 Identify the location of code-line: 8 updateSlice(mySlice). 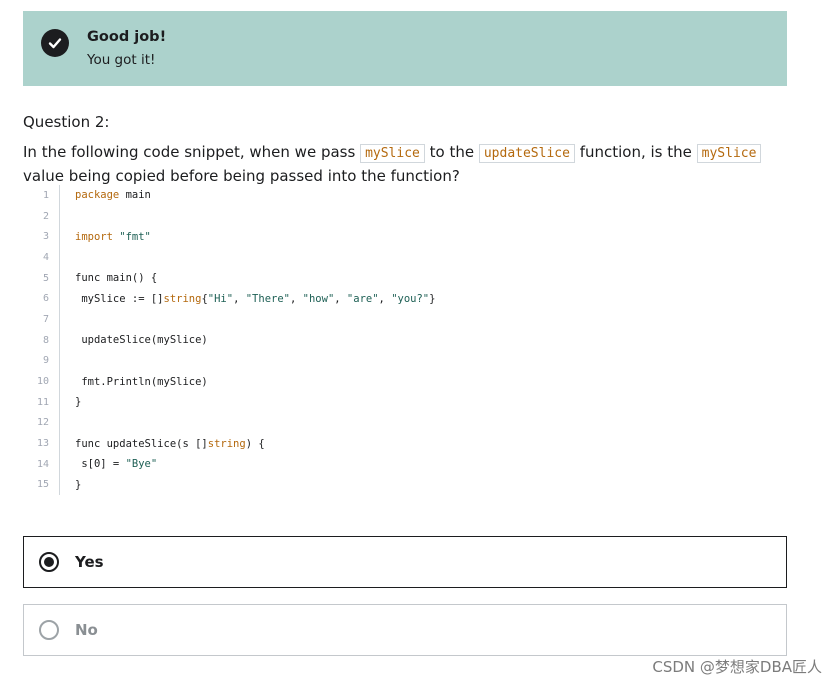
(403, 340).